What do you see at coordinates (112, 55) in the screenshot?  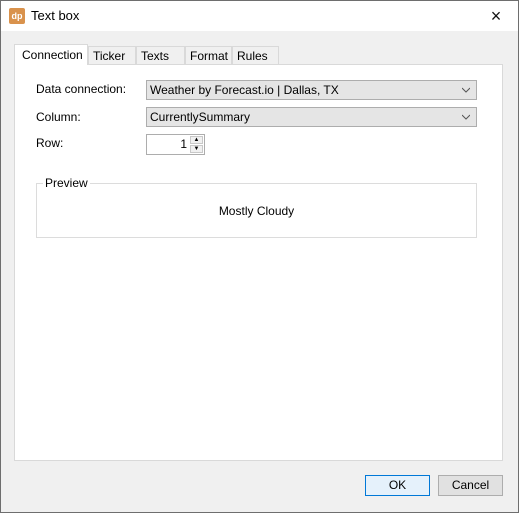 I see `tab-ticker: Ticker` at bounding box center [112, 55].